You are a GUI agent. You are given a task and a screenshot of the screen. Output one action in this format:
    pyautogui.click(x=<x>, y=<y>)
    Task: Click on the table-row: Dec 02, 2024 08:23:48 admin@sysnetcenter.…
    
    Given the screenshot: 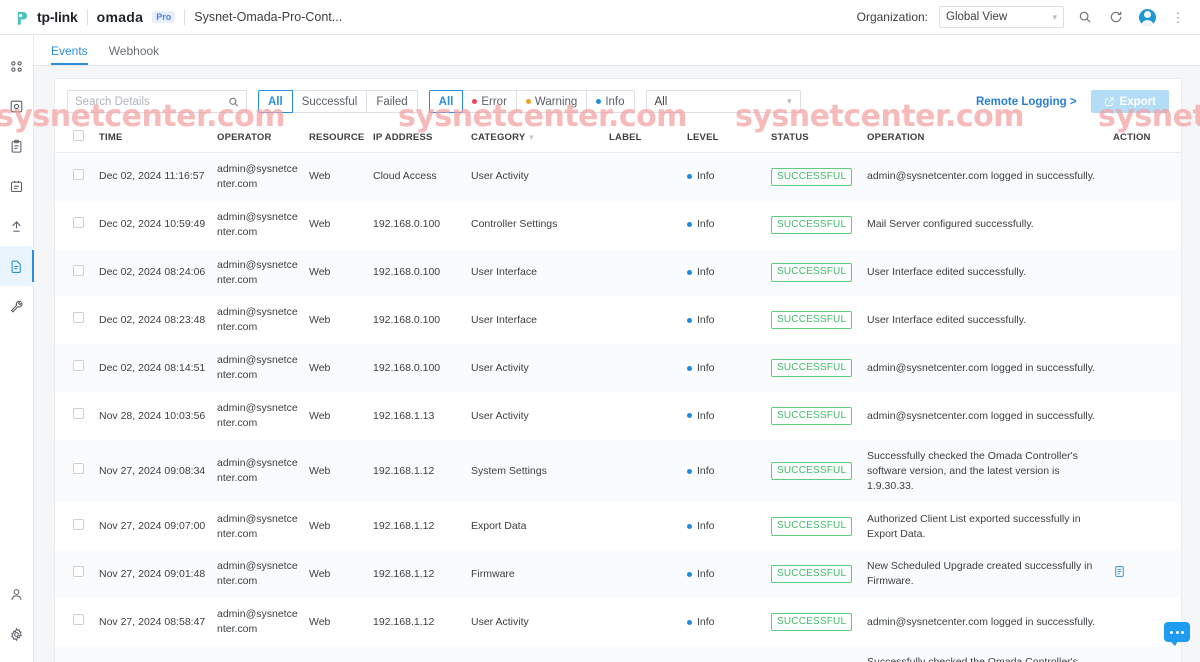 What is the action you would take?
    pyautogui.click(x=618, y=320)
    